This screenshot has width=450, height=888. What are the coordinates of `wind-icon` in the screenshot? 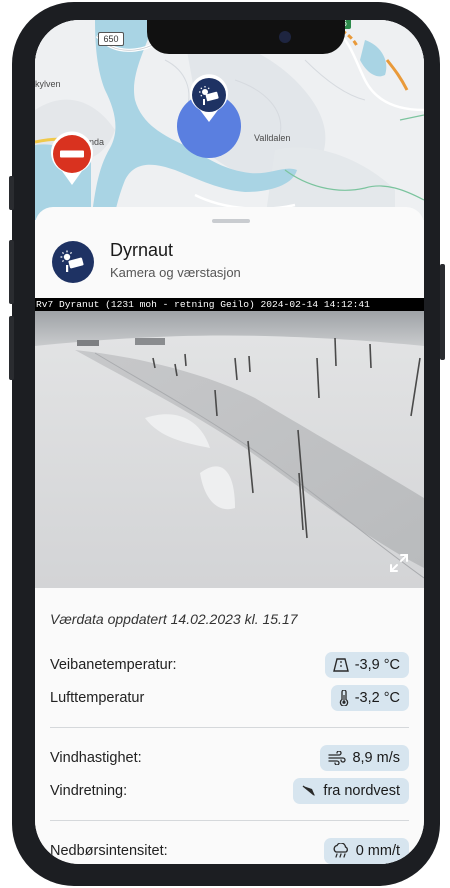 It's located at (337, 758).